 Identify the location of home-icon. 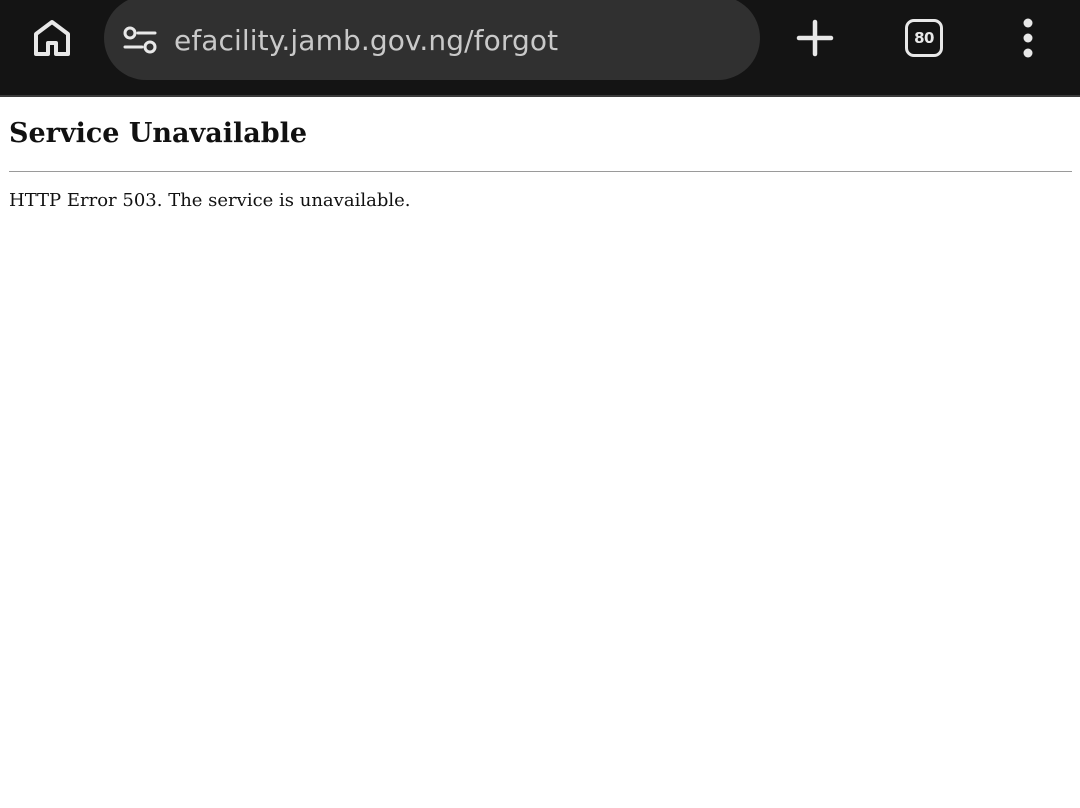
(52, 38).